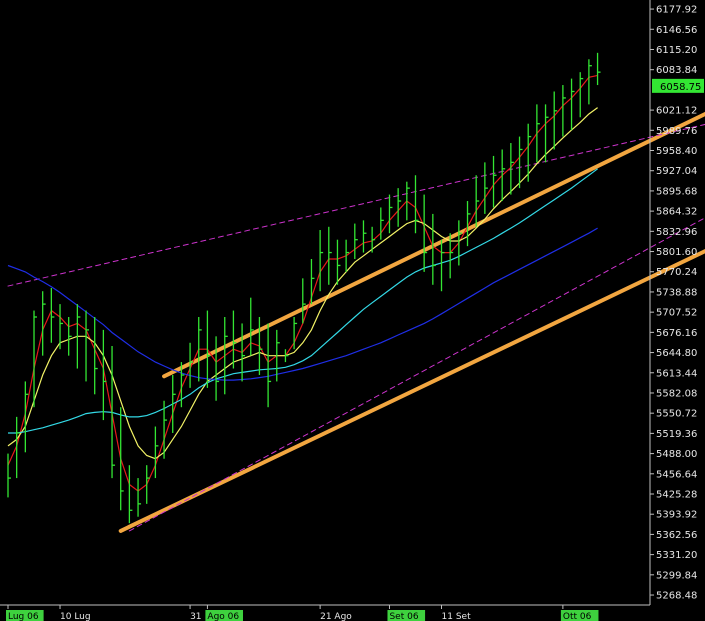 This screenshot has height=621, width=705. Describe the element at coordinates (75, 616) in the screenshot. I see `x-tick-label: 10 Lug` at that location.